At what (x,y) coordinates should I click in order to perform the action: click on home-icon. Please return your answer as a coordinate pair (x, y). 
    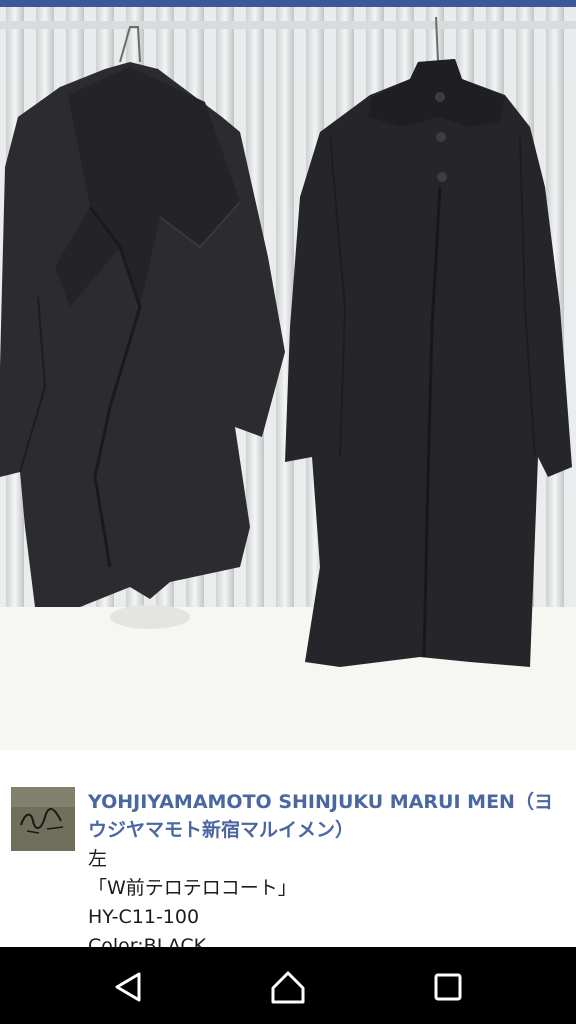
    Looking at the image, I should click on (288, 987).